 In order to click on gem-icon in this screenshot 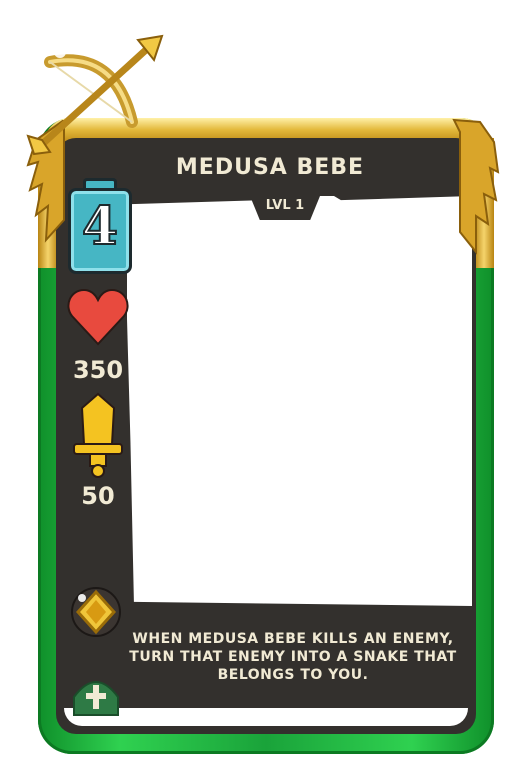, I will do `click(96, 612)`.